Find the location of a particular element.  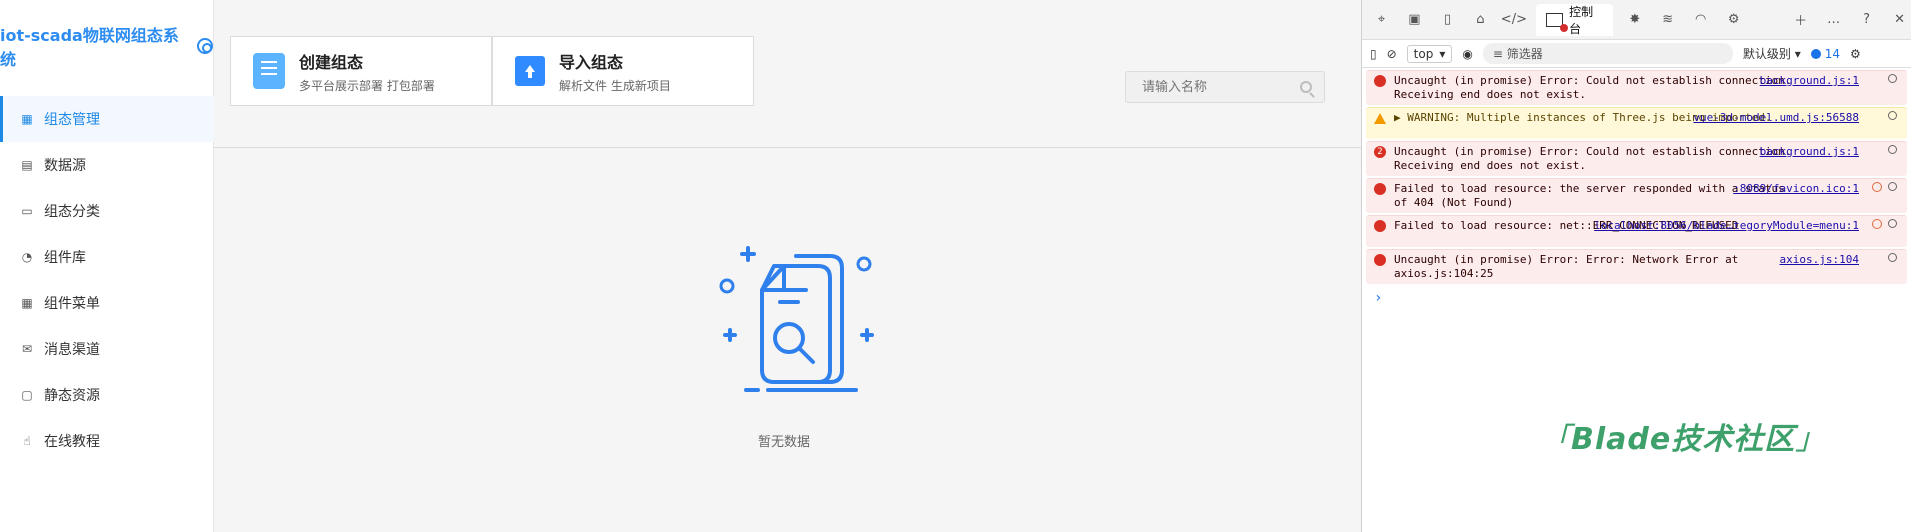

sidebar-menu: ▦ 组态管理 ▤ 数据源 ▭ 组态分类 ◔ 组件库 ▦ 组件菜单 ✉ 消息渠道 is located at coordinates (107, 280).